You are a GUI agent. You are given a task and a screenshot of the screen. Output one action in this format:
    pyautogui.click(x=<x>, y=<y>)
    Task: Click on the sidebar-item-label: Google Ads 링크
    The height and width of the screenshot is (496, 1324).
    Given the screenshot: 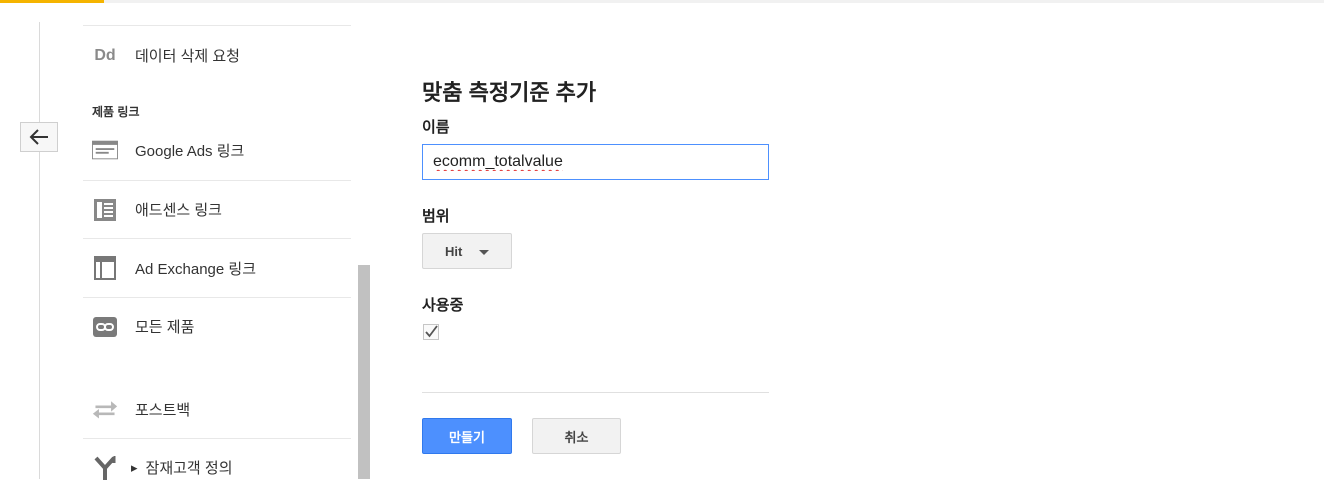 What is the action you would take?
    pyautogui.click(x=190, y=151)
    